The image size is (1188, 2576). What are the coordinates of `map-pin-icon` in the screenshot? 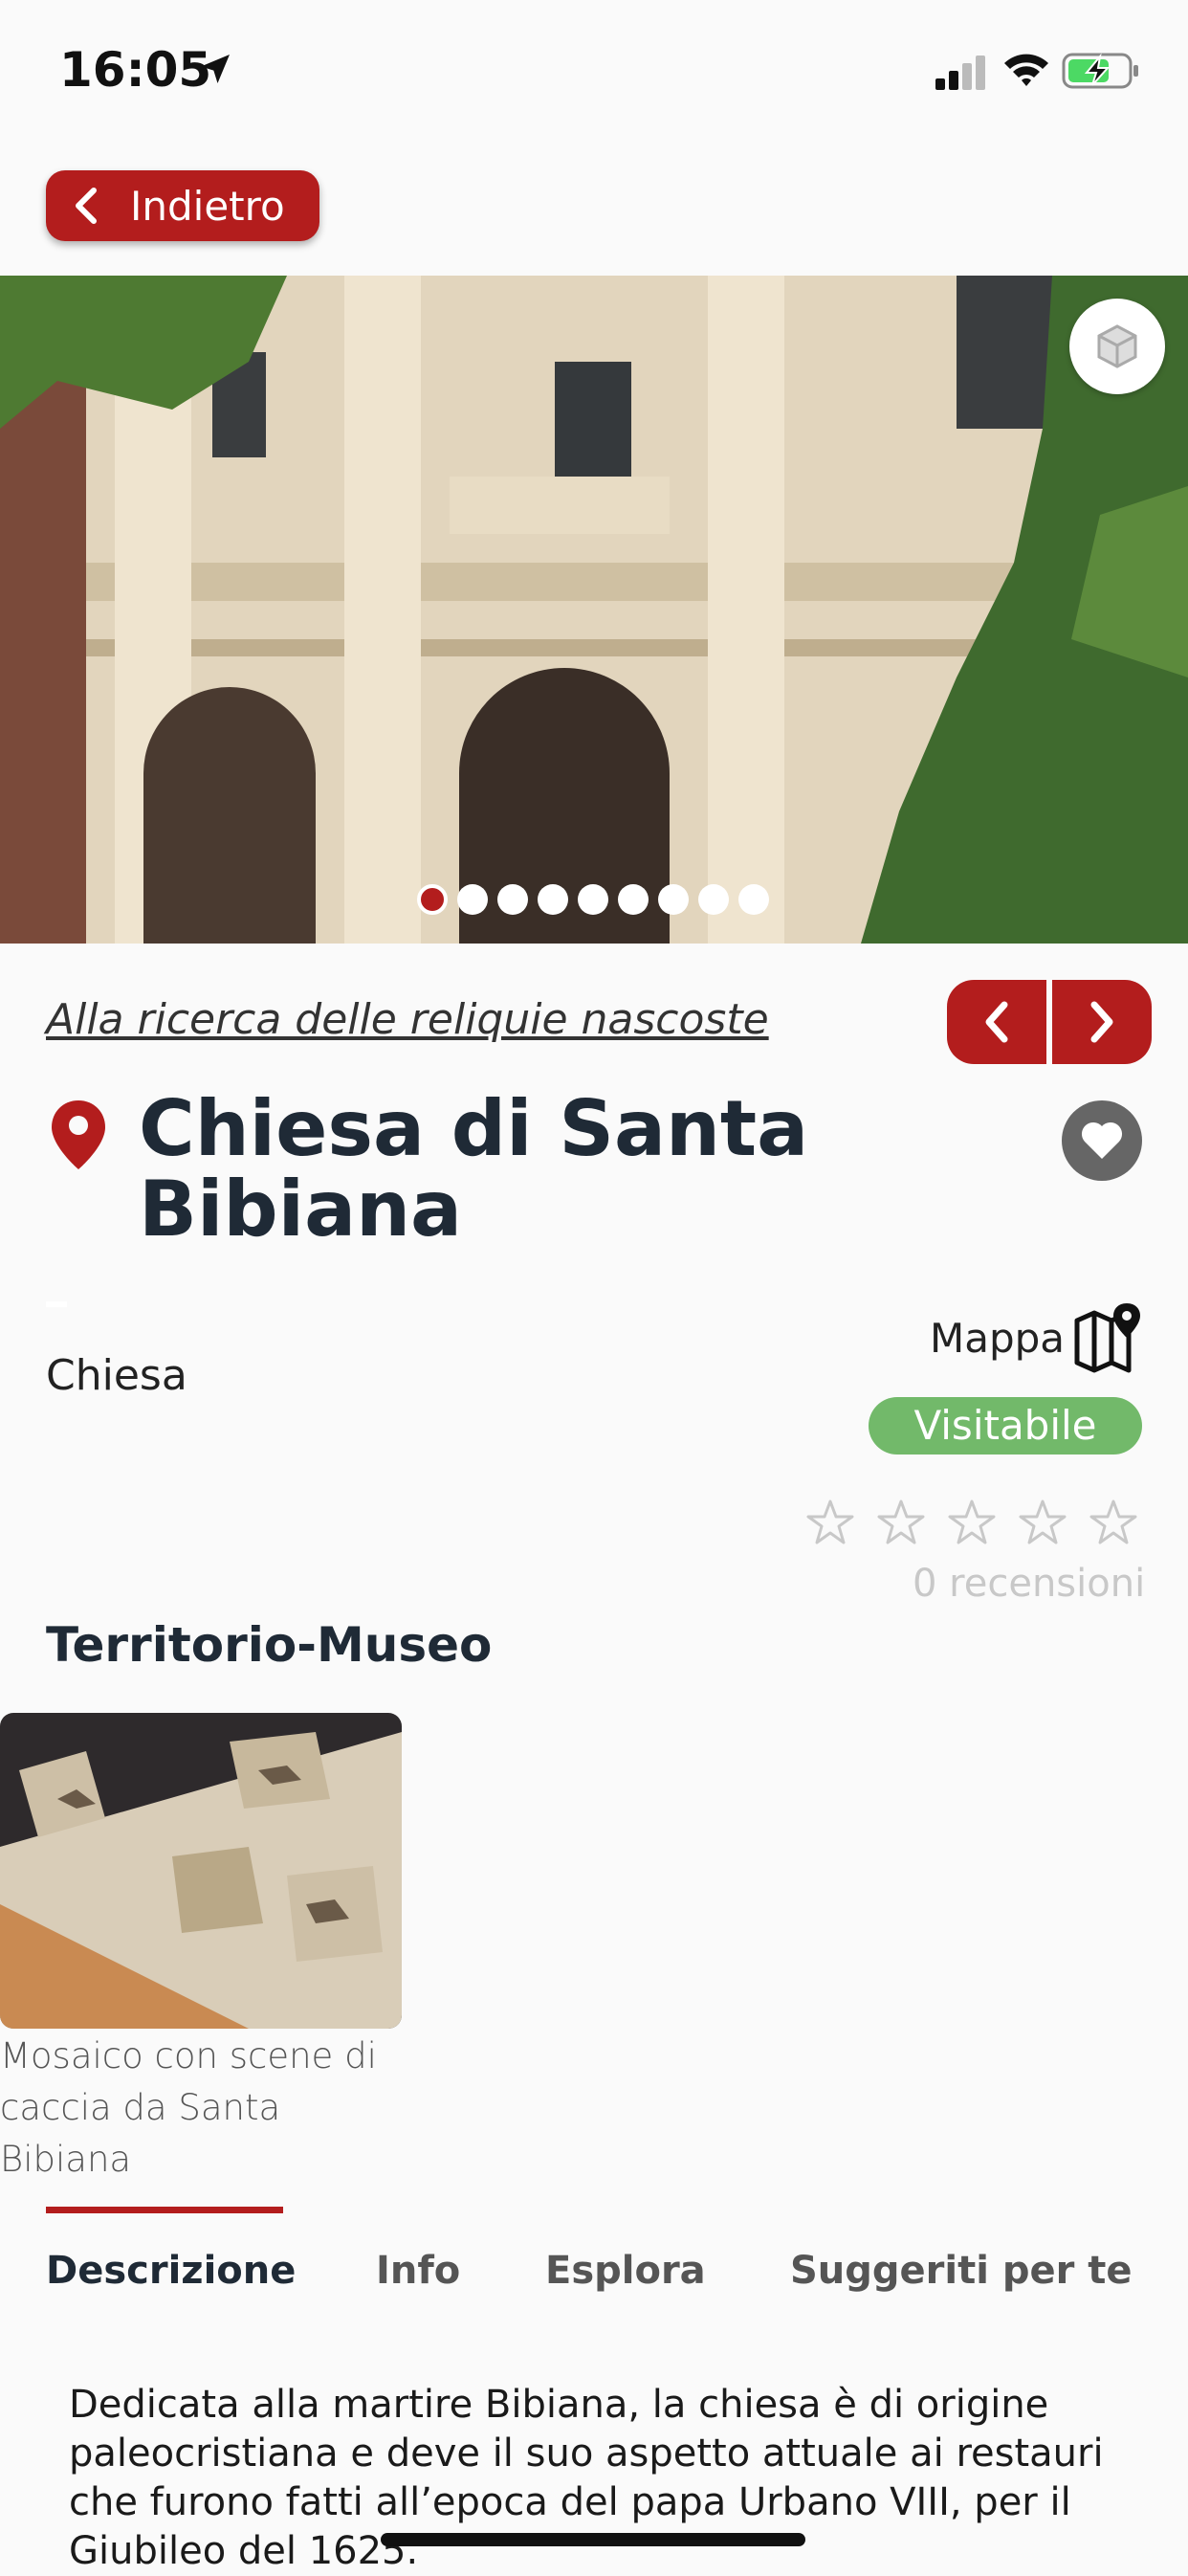 It's located at (78, 1137).